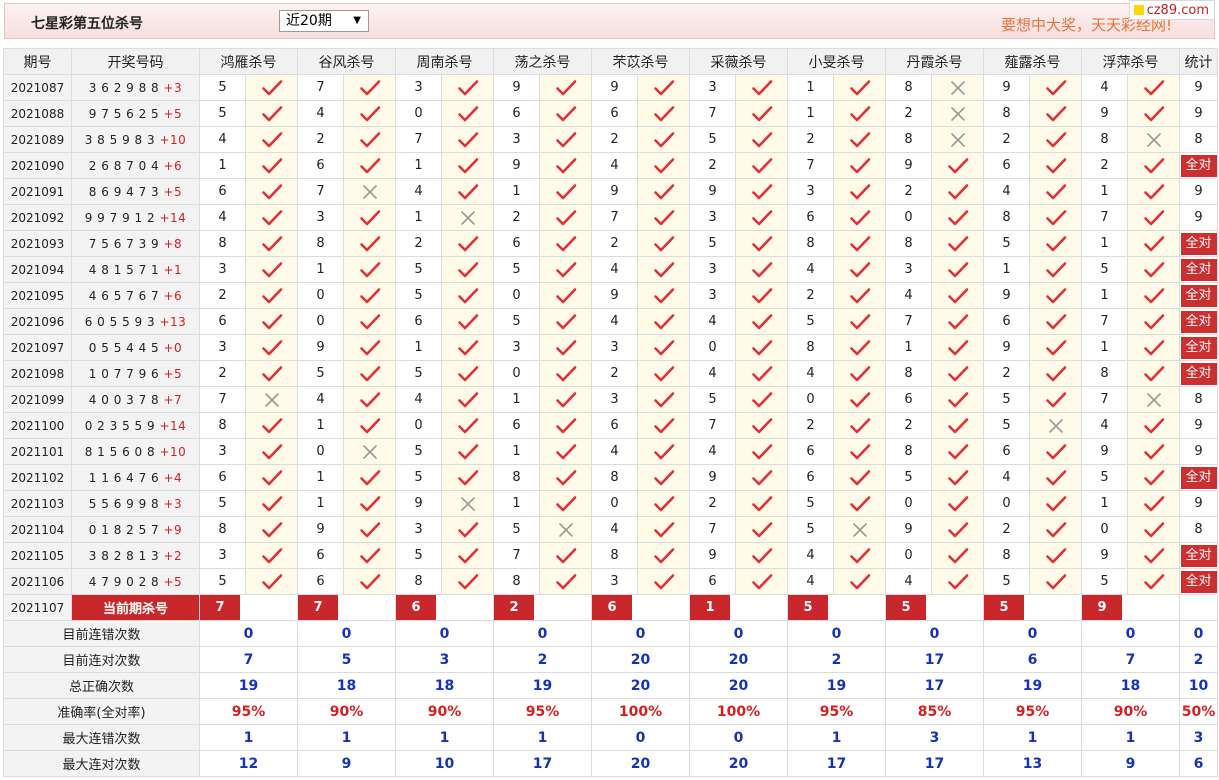 The width and height of the screenshot is (1219, 780). I want to click on period-cell: 2021095, so click(37, 295).